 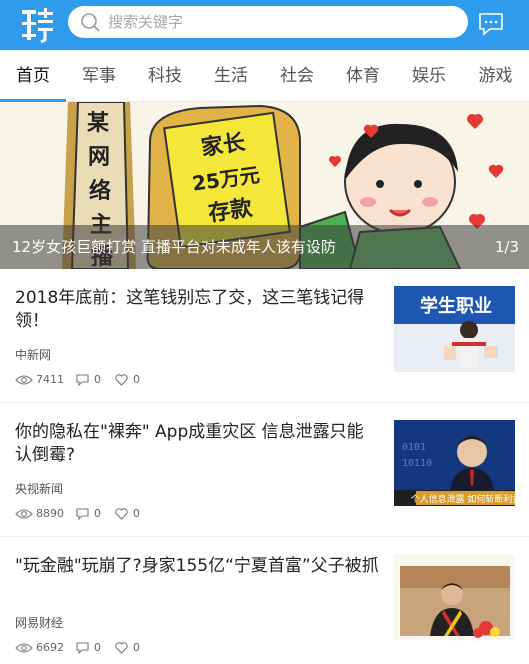 What do you see at coordinates (197, 566) in the screenshot?
I see `news-title: "玩金融"玩崩了?身家155亿“宁夏首富”父子被抓` at bounding box center [197, 566].